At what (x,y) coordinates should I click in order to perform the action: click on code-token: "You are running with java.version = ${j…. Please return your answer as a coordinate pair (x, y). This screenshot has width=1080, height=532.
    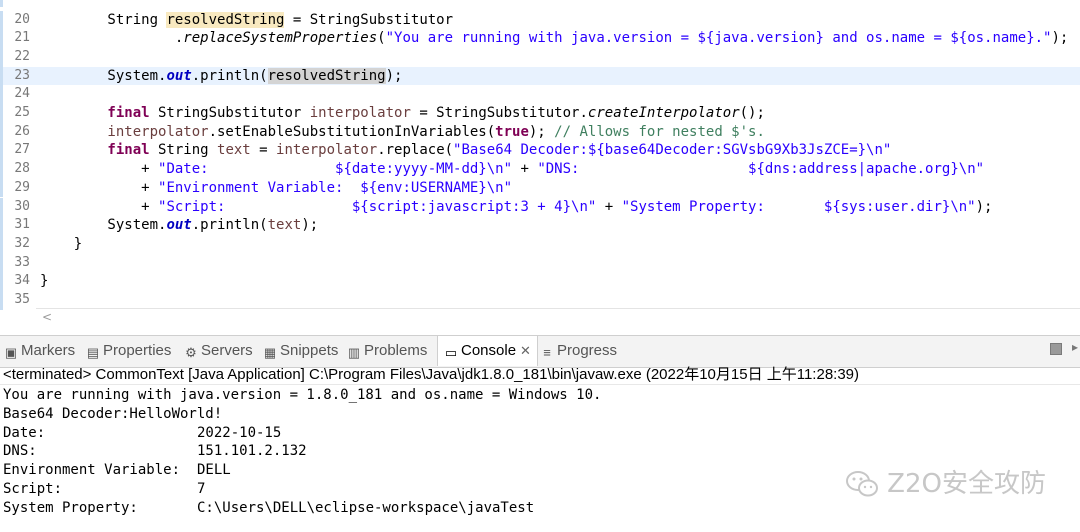
    Looking at the image, I should click on (718, 38).